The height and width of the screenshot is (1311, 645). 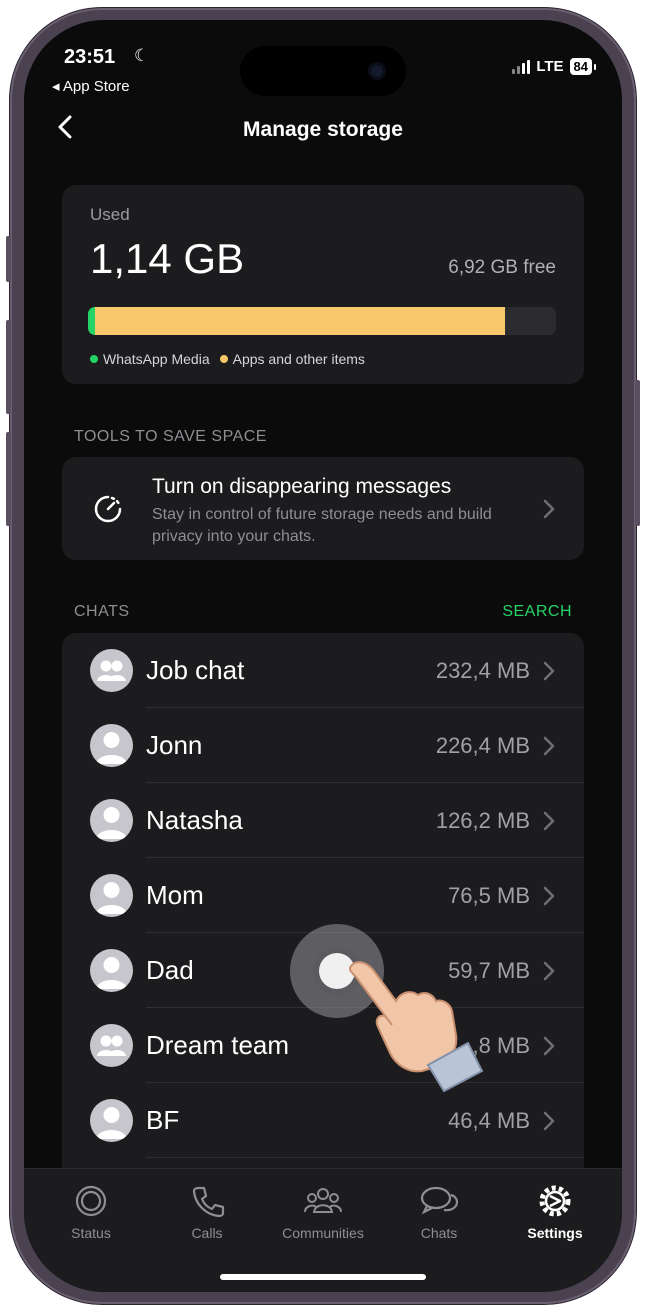 What do you see at coordinates (323, 71) in the screenshot?
I see `dynamic-island` at bounding box center [323, 71].